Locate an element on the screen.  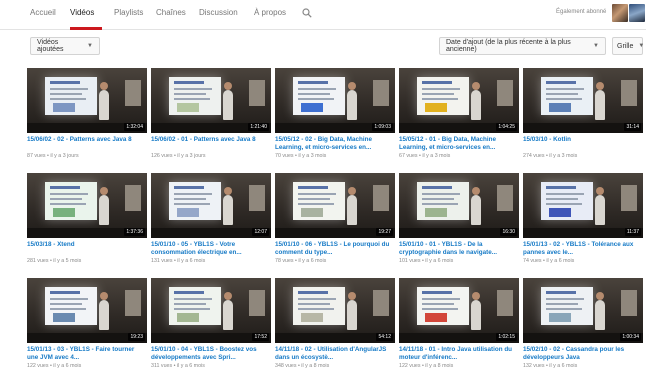
video-thumbnail: 1:09:03 is located at coordinates (335, 100).